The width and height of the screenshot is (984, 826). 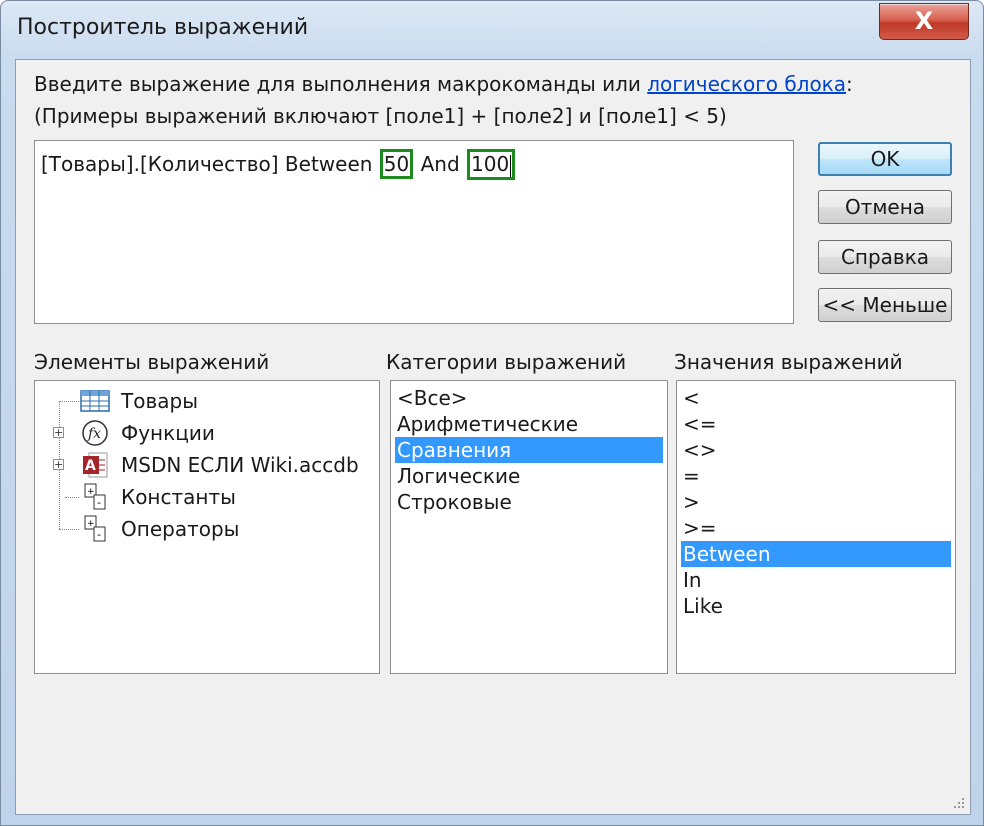 What do you see at coordinates (816, 606) in the screenshot?
I see `value-item: Like` at bounding box center [816, 606].